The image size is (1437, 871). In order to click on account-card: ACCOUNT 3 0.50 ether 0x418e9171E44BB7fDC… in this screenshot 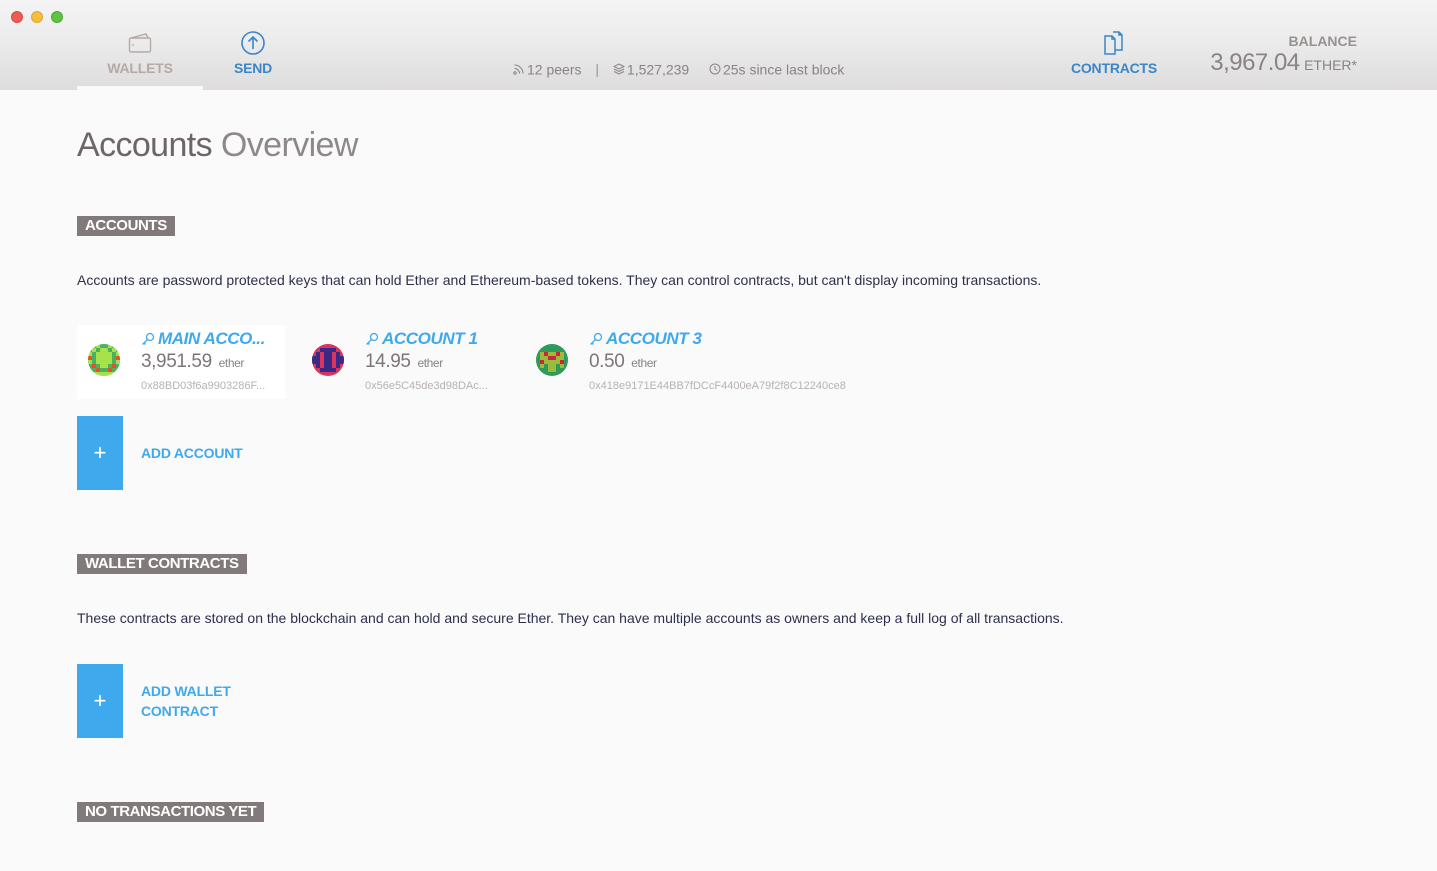, I will do `click(695, 362)`.